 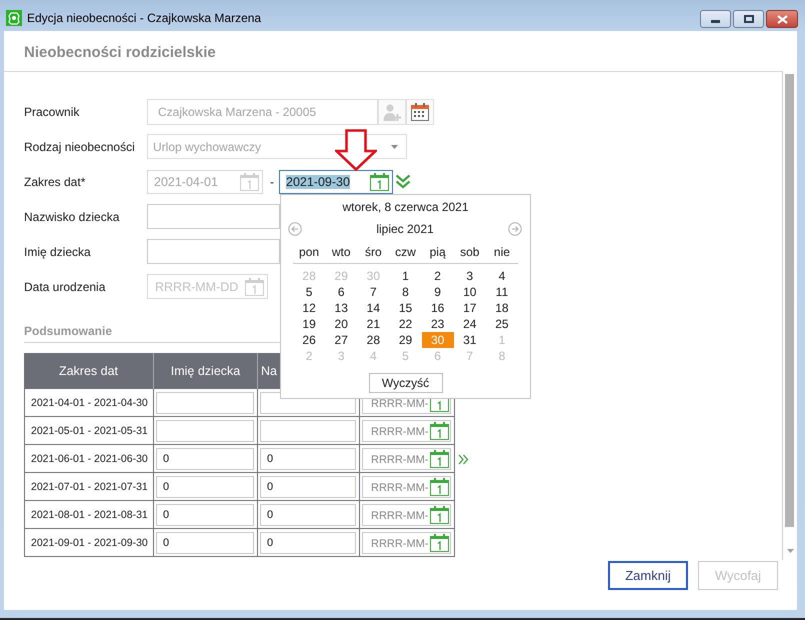 I want to click on weekday-label: nie, so click(x=502, y=252).